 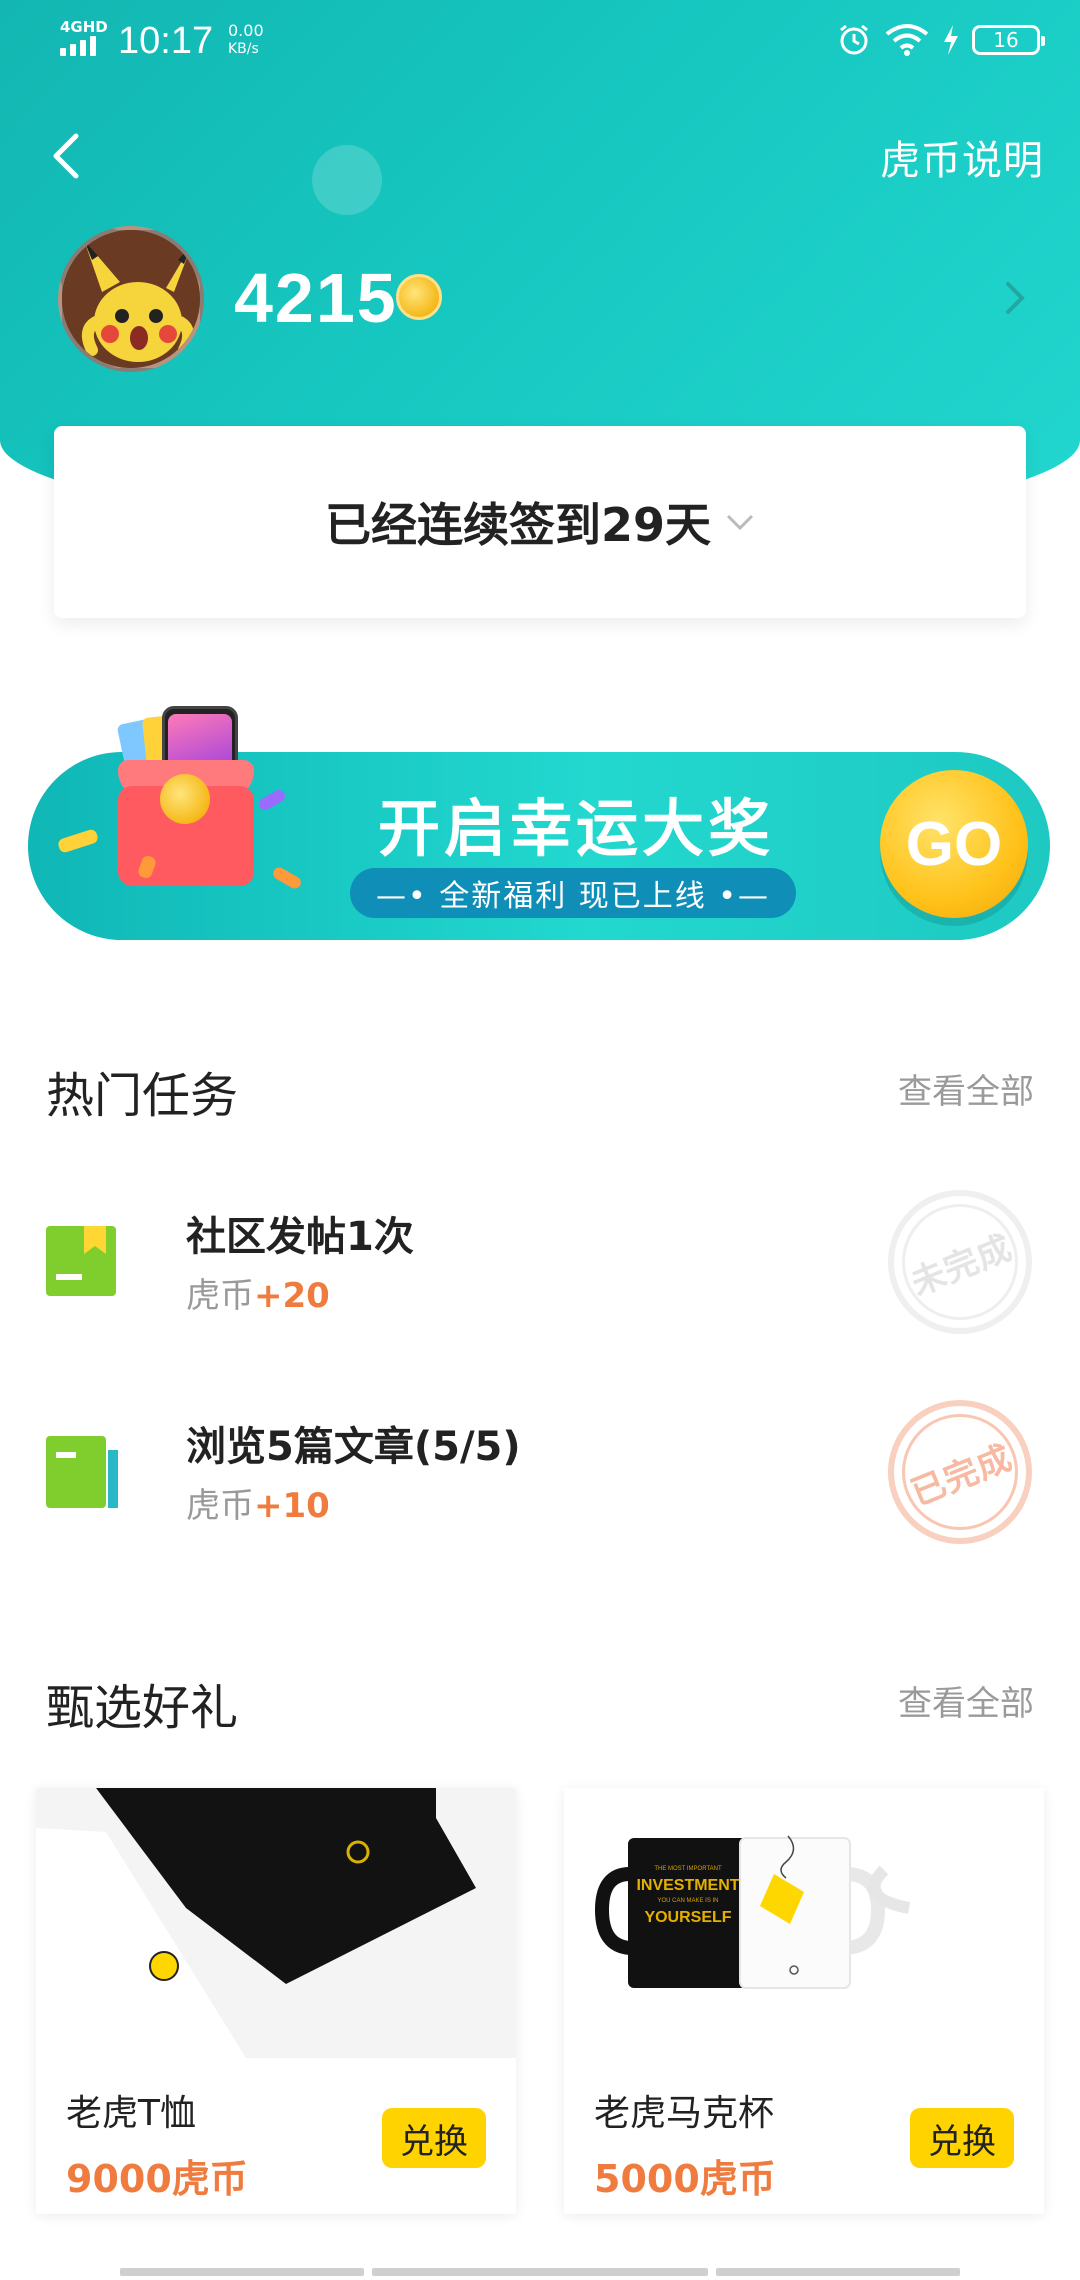 I want to click on battery-level: 16, so click(x=1006, y=40).